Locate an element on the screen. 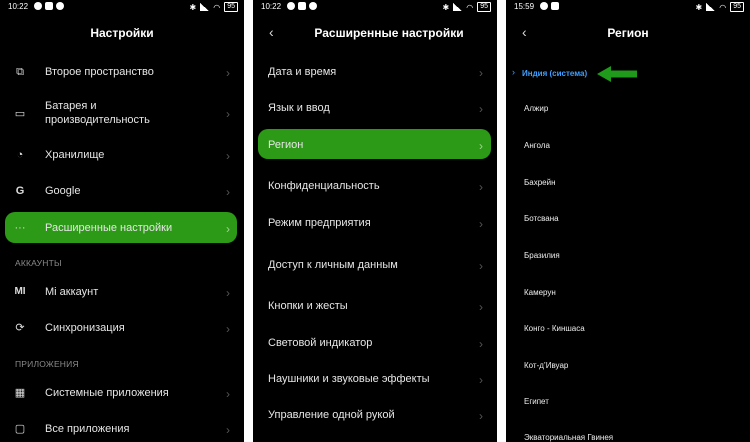 This screenshot has height=442, width=750. storage-icon: ◔ is located at coordinates (20, 155).